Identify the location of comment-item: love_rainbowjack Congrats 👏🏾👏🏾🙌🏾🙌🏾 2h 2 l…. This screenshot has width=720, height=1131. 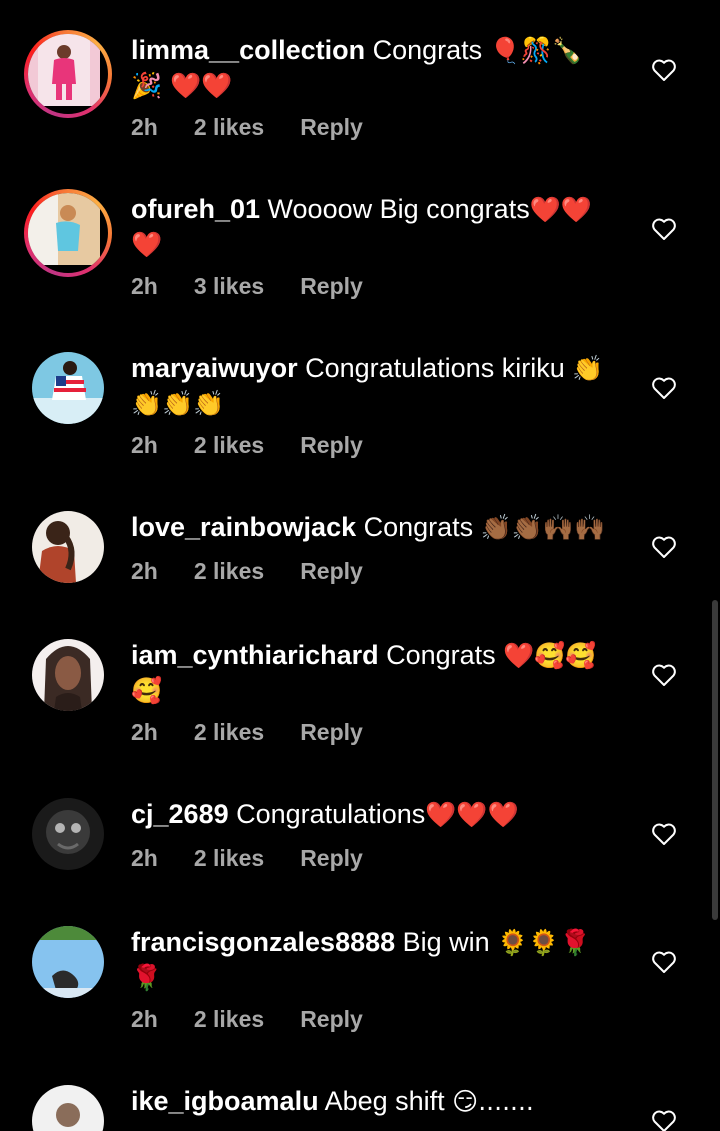
(360, 541).